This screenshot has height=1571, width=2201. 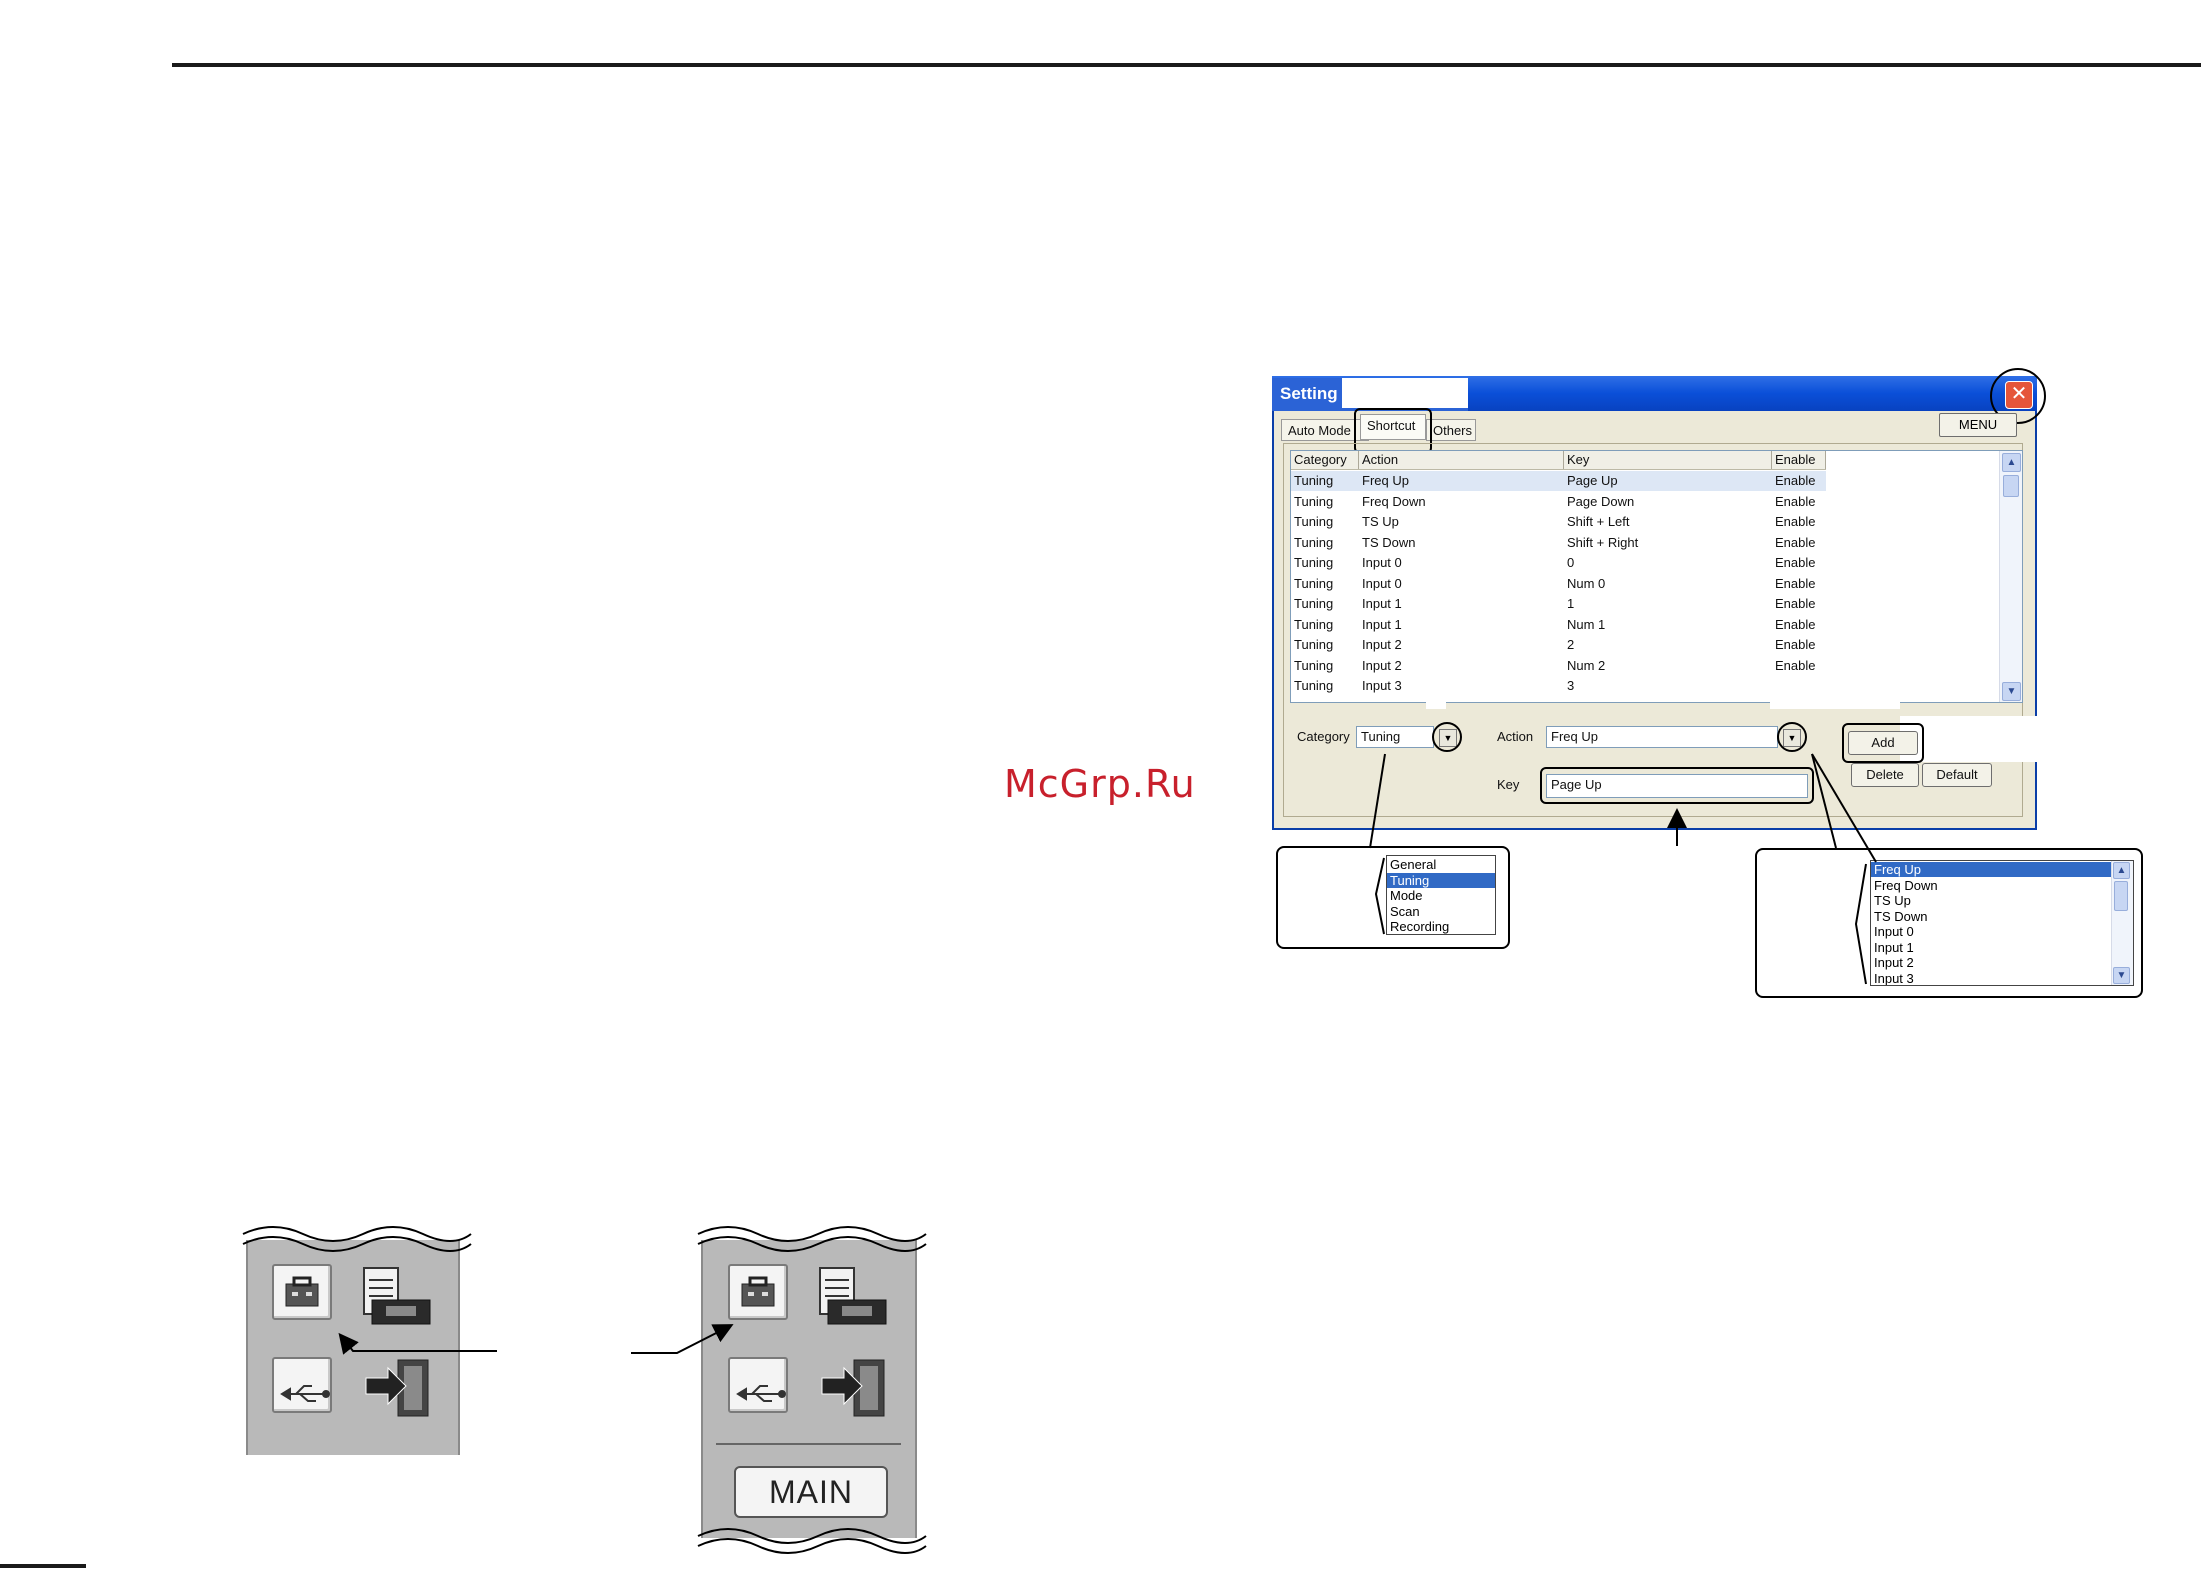 I want to click on pointer-arrow-right, so click(x=682, y=1339).